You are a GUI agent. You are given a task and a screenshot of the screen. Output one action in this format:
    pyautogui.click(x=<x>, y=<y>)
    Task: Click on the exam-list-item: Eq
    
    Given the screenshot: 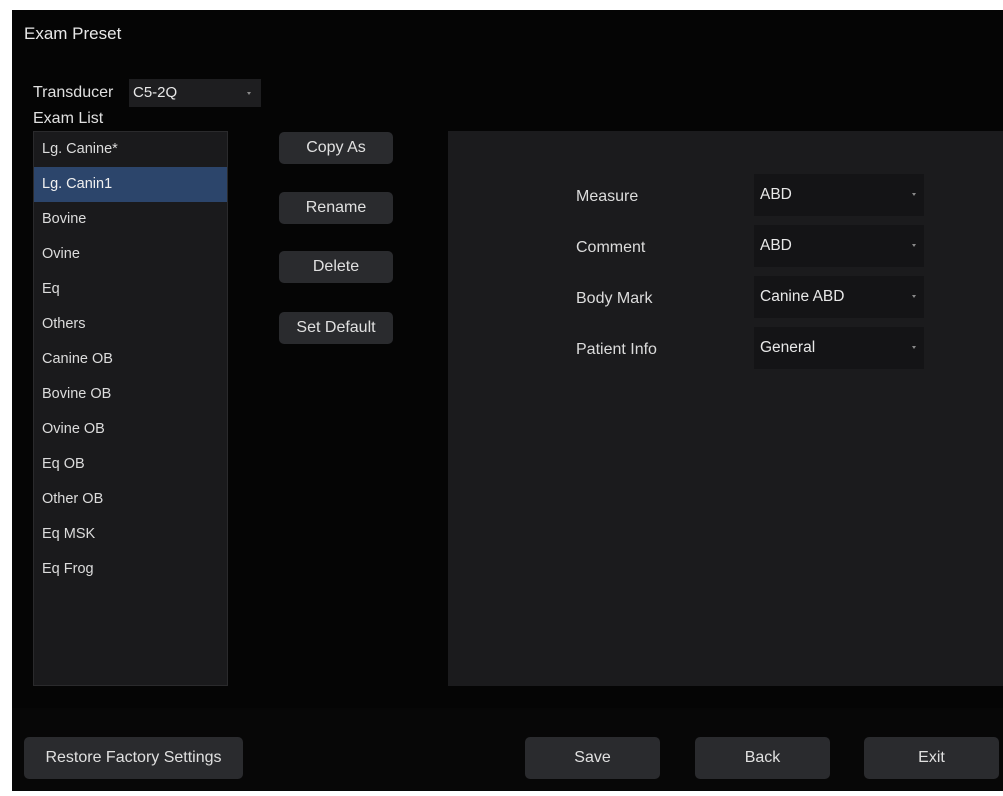 What is the action you would take?
    pyautogui.click(x=130, y=289)
    